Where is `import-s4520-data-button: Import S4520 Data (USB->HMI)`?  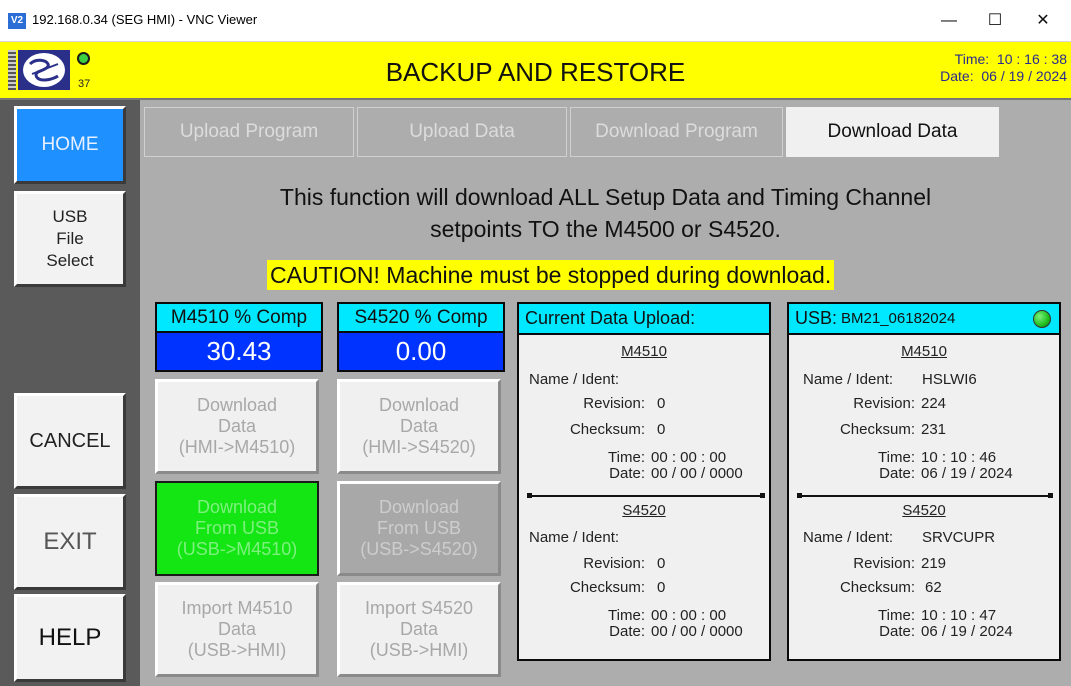 import-s4520-data-button: Import S4520 Data (USB->HMI) is located at coordinates (419, 629).